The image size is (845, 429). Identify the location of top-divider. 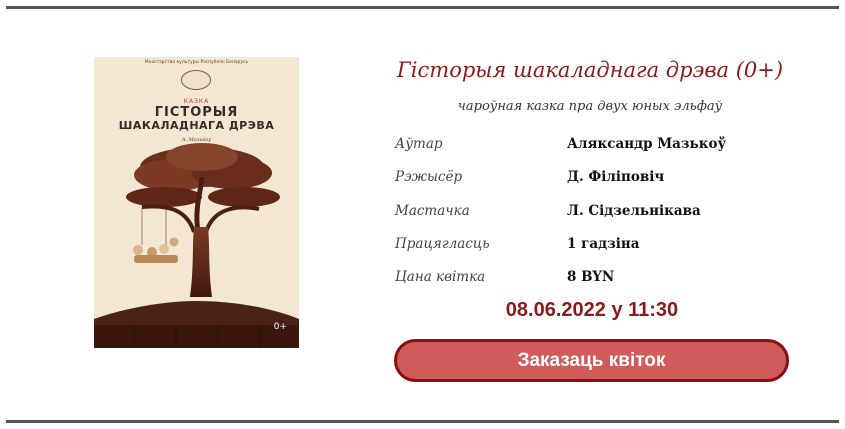
(422, 7).